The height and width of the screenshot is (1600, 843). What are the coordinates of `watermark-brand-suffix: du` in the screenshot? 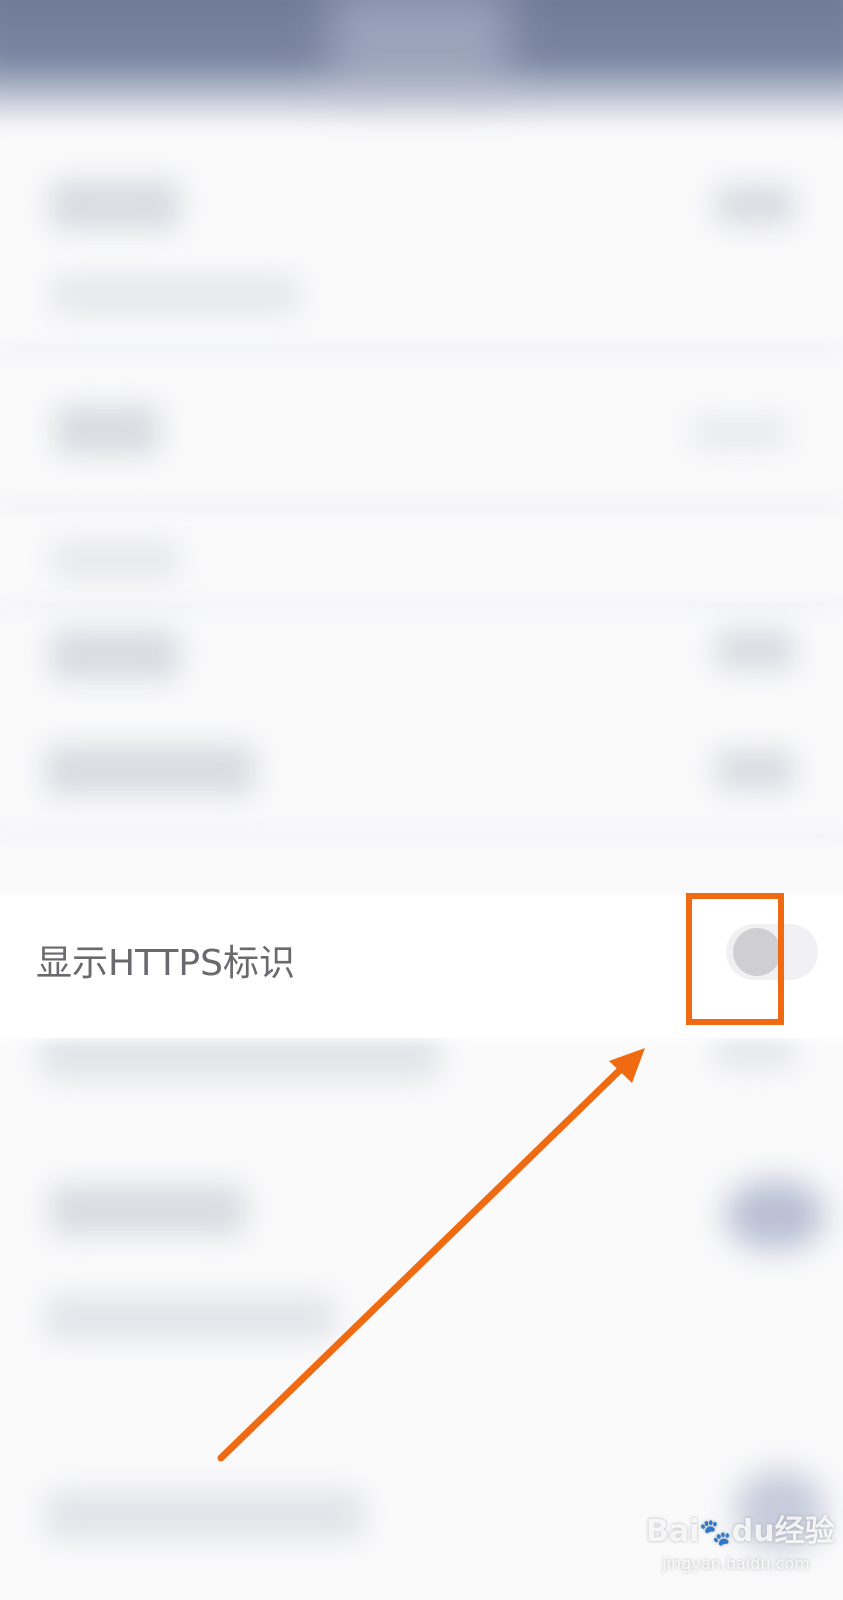 It's located at (753, 1531).